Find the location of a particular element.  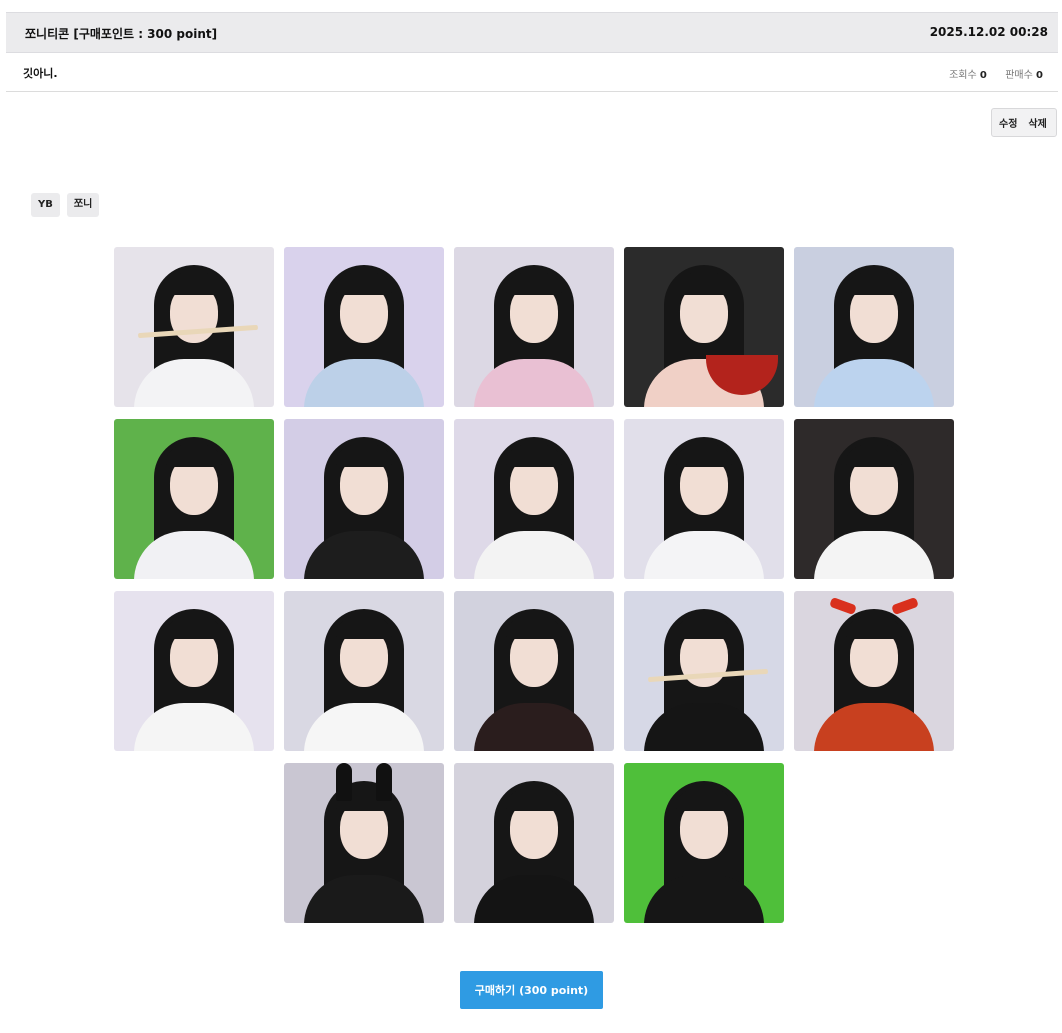

tag-yb: YB is located at coordinates (45, 205).